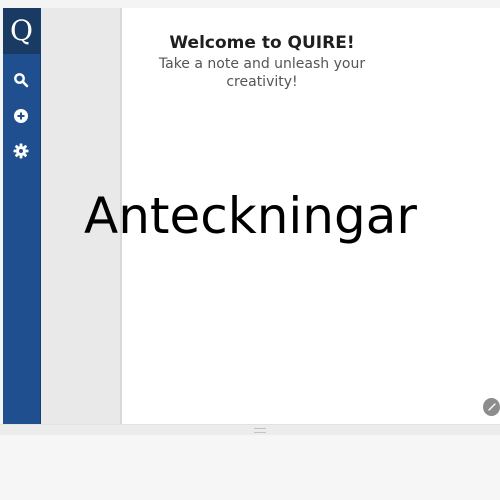 The image size is (500, 500). I want to click on sidebar-settings-button, so click(21, 151).